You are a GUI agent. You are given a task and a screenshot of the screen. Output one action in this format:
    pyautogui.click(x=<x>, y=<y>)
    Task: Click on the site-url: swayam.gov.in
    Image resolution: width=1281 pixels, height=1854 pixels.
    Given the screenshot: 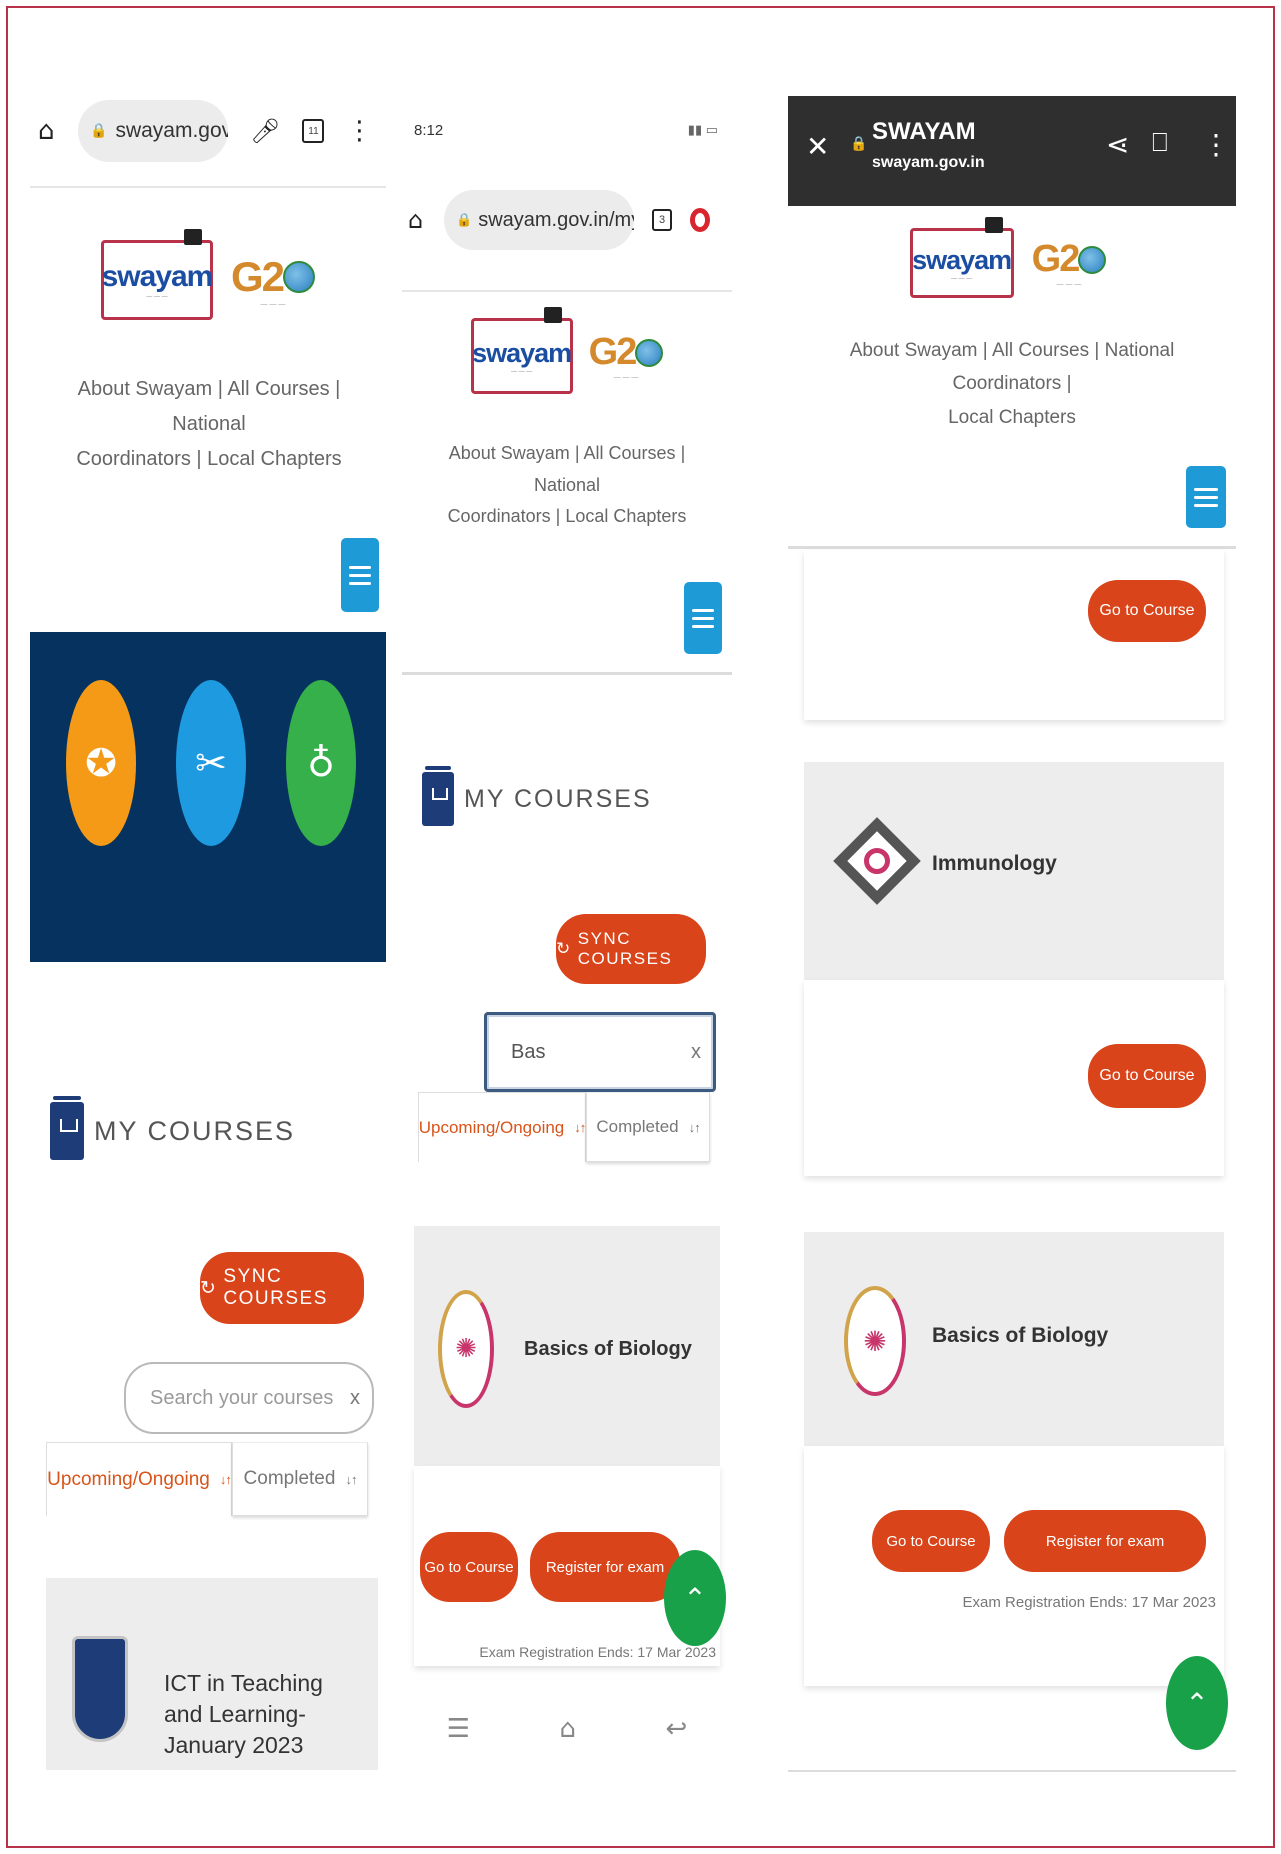 What is the action you would take?
    pyautogui.click(x=928, y=162)
    